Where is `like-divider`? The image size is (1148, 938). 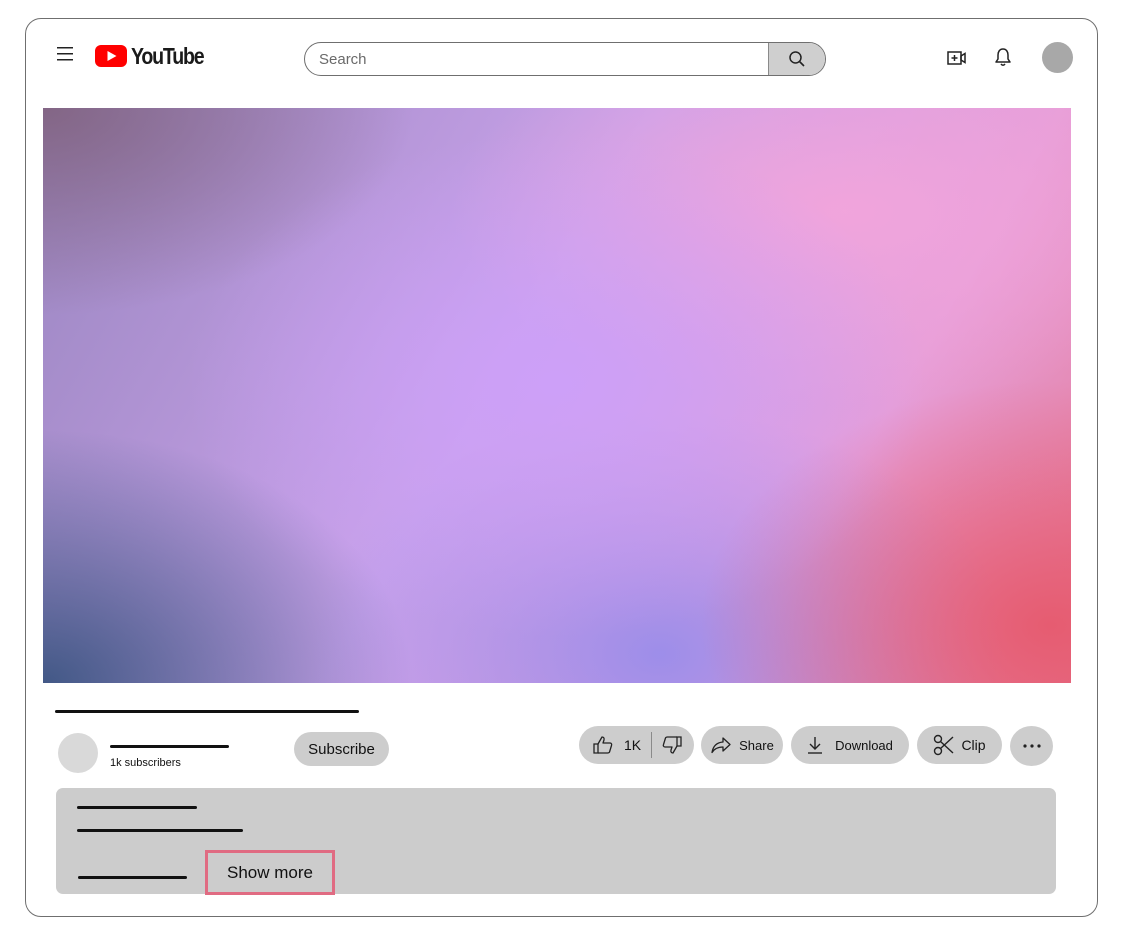 like-divider is located at coordinates (652, 745).